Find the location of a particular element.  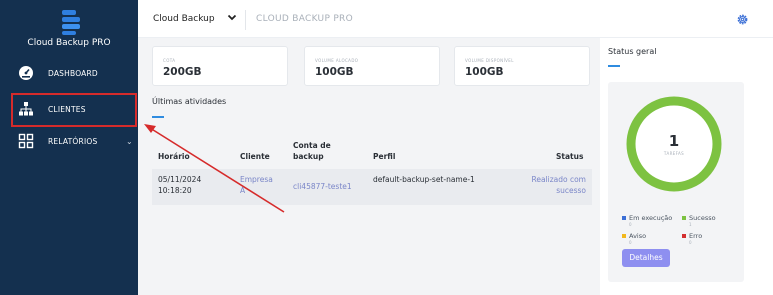

card-label: VOLUME DISPONÍVEL is located at coordinates (489, 60).